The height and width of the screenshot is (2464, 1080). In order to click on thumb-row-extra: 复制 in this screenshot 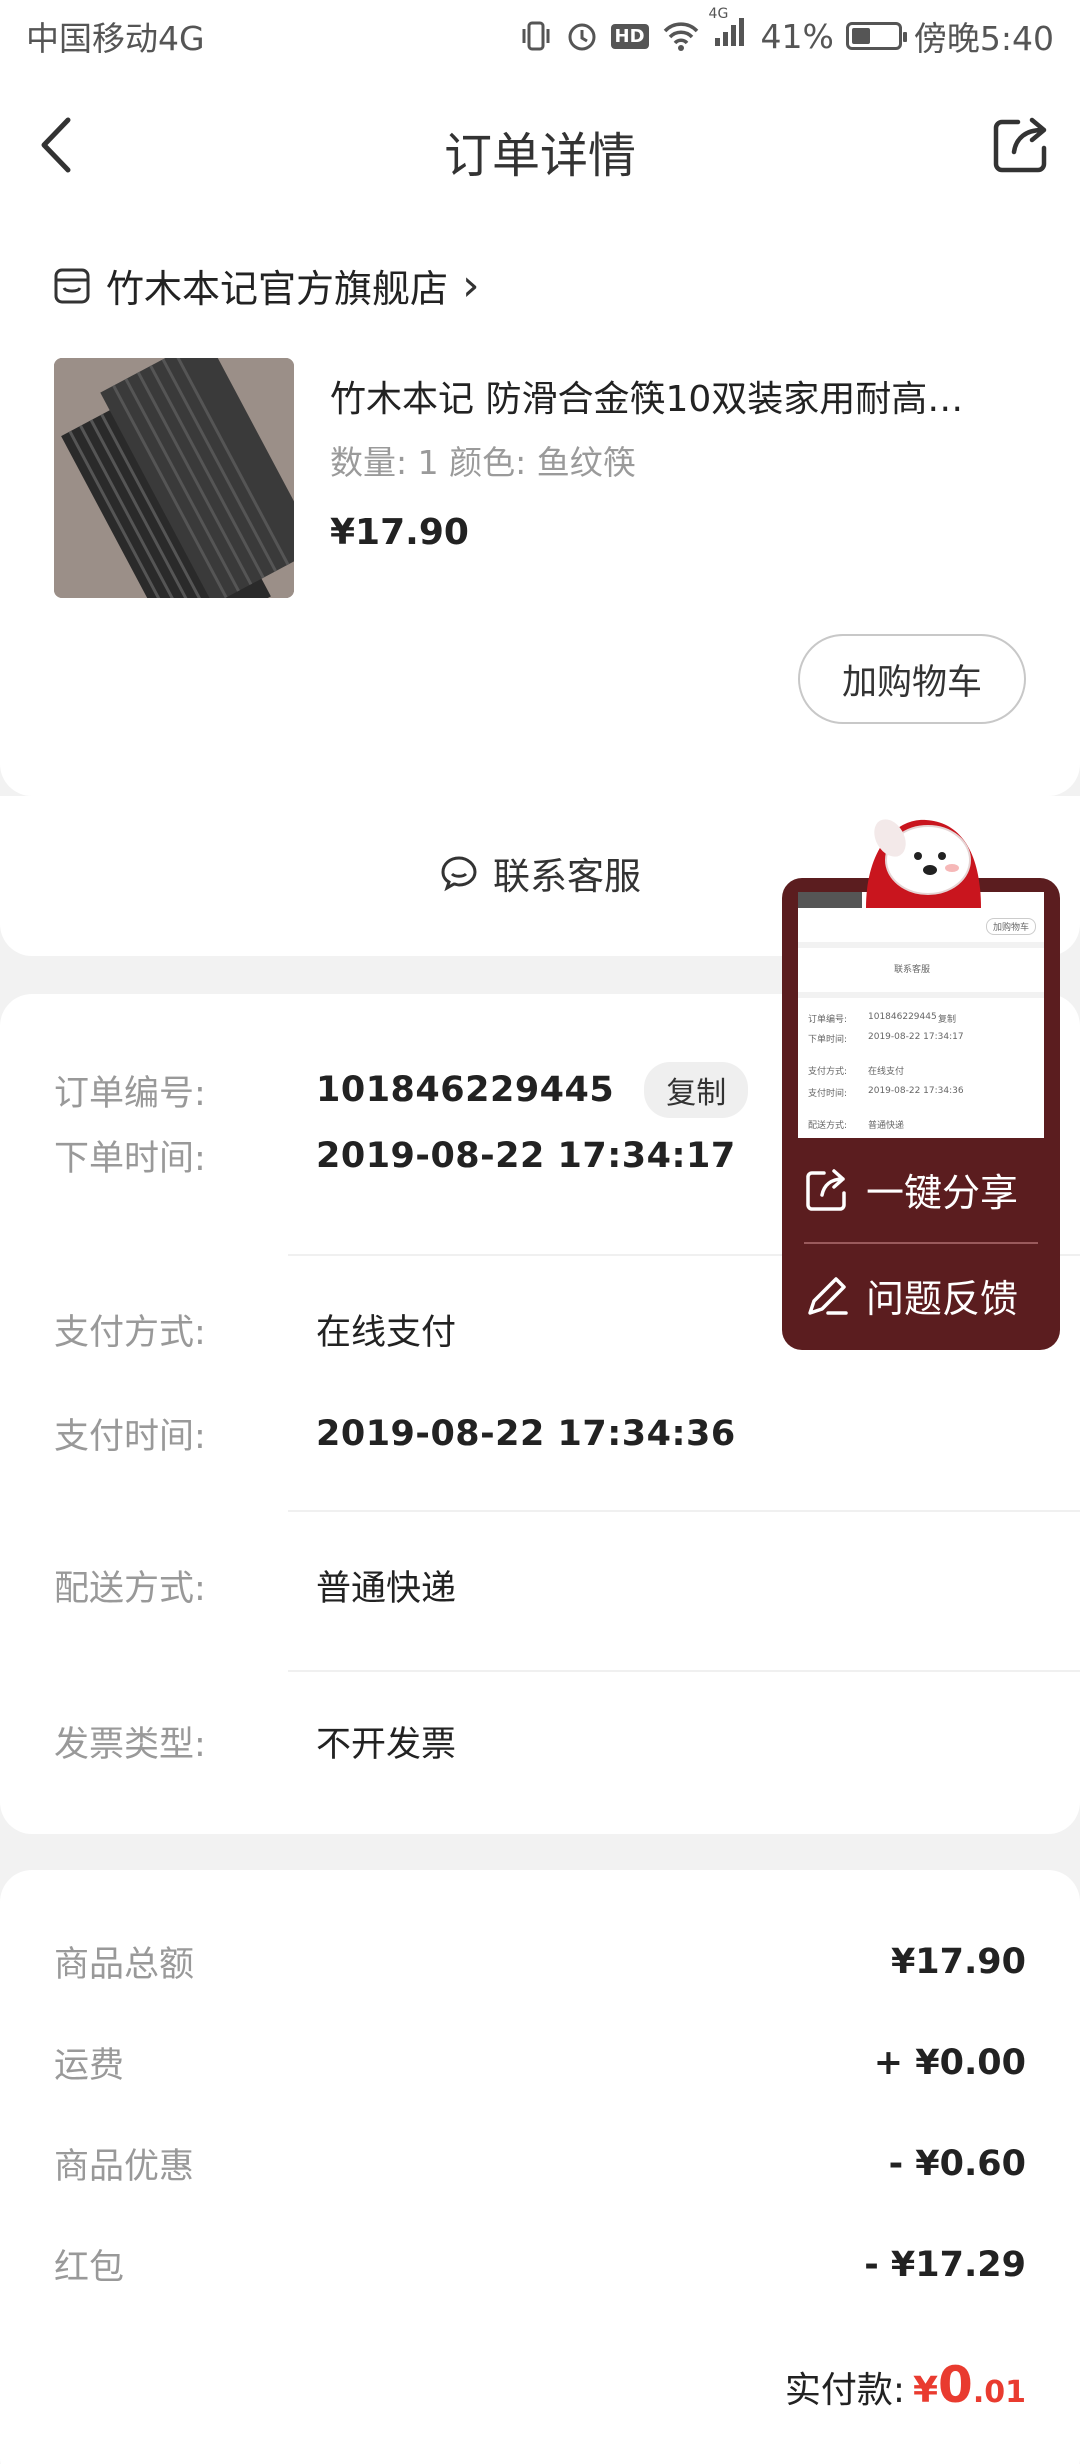, I will do `click(947, 1020)`.